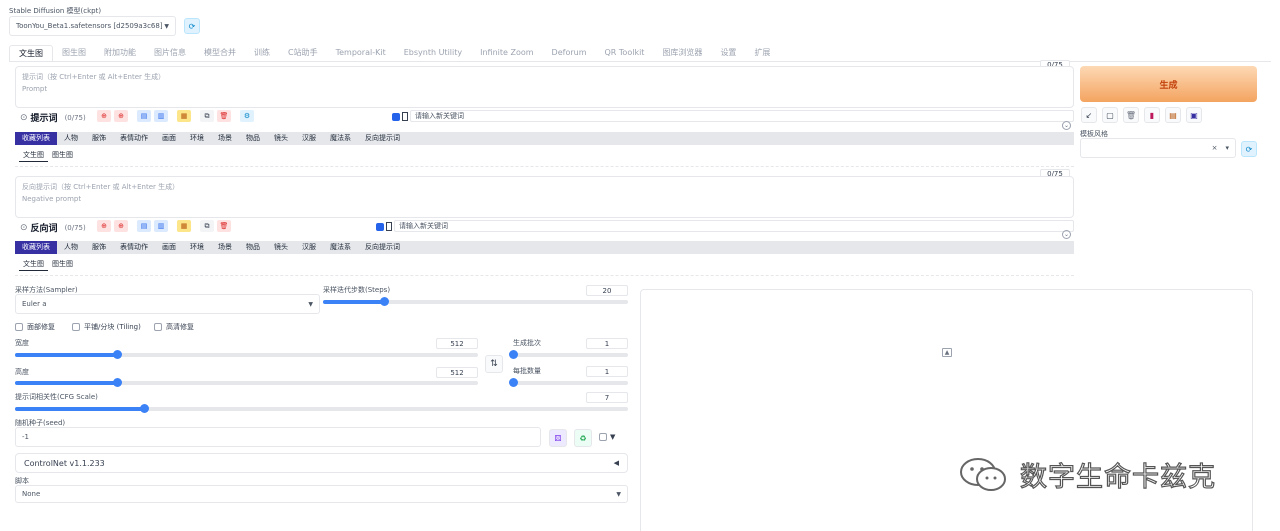 This screenshot has width=1280, height=531. I want to click on reuse-seed-button: ♻, so click(583, 438).